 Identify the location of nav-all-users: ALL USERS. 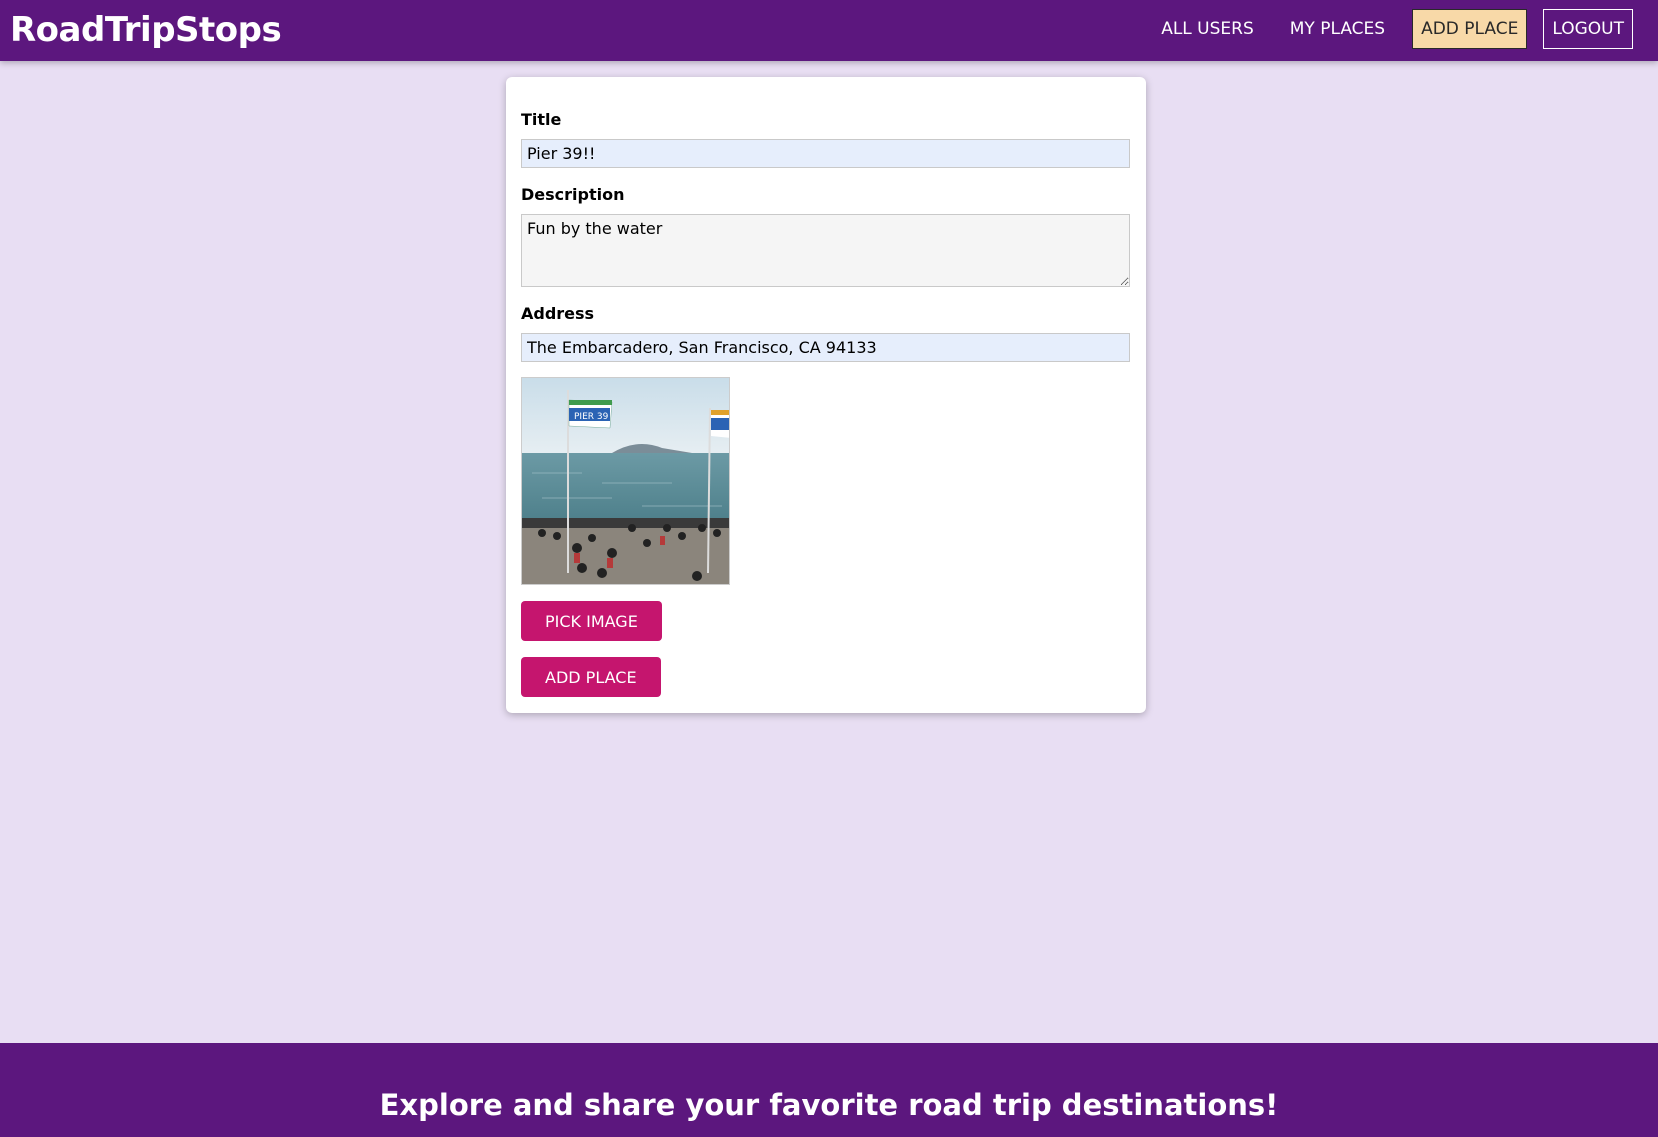
(1207, 29).